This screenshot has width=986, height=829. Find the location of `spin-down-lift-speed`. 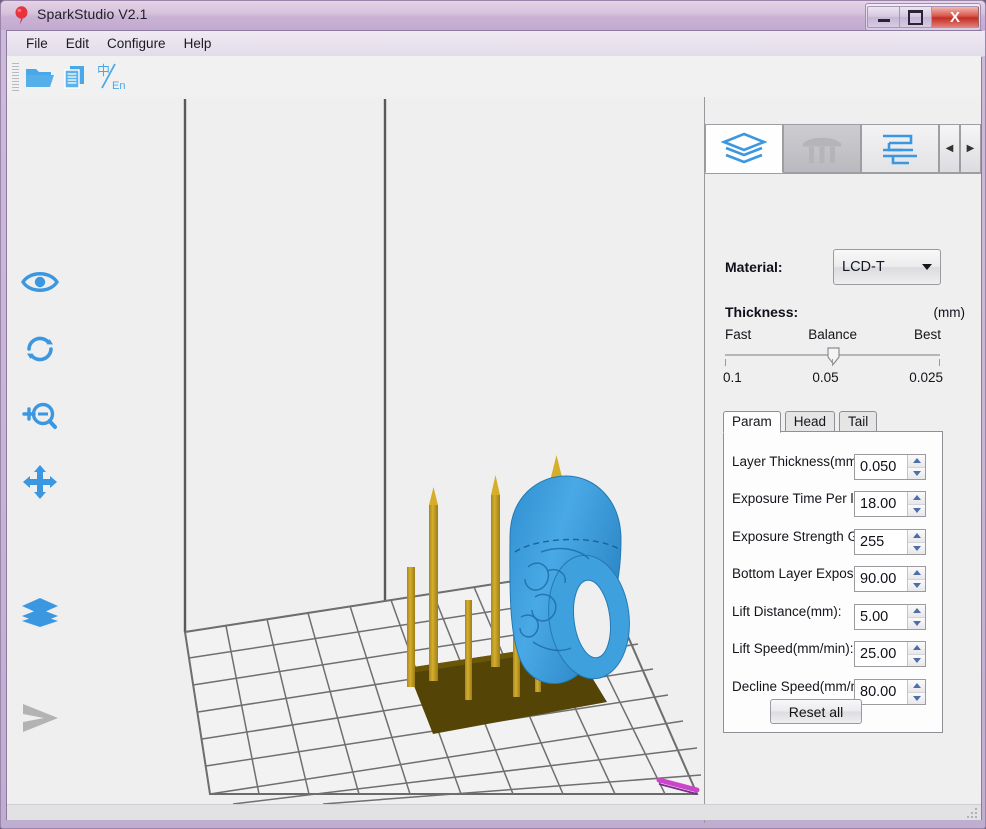

spin-down-lift-speed is located at coordinates (916, 660).